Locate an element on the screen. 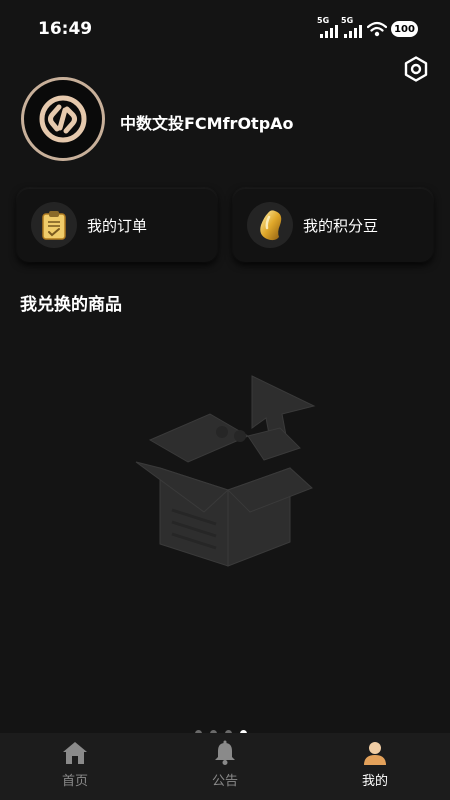 The image size is (450, 800). section-title: 我兑换的商品 is located at coordinates (71, 305).